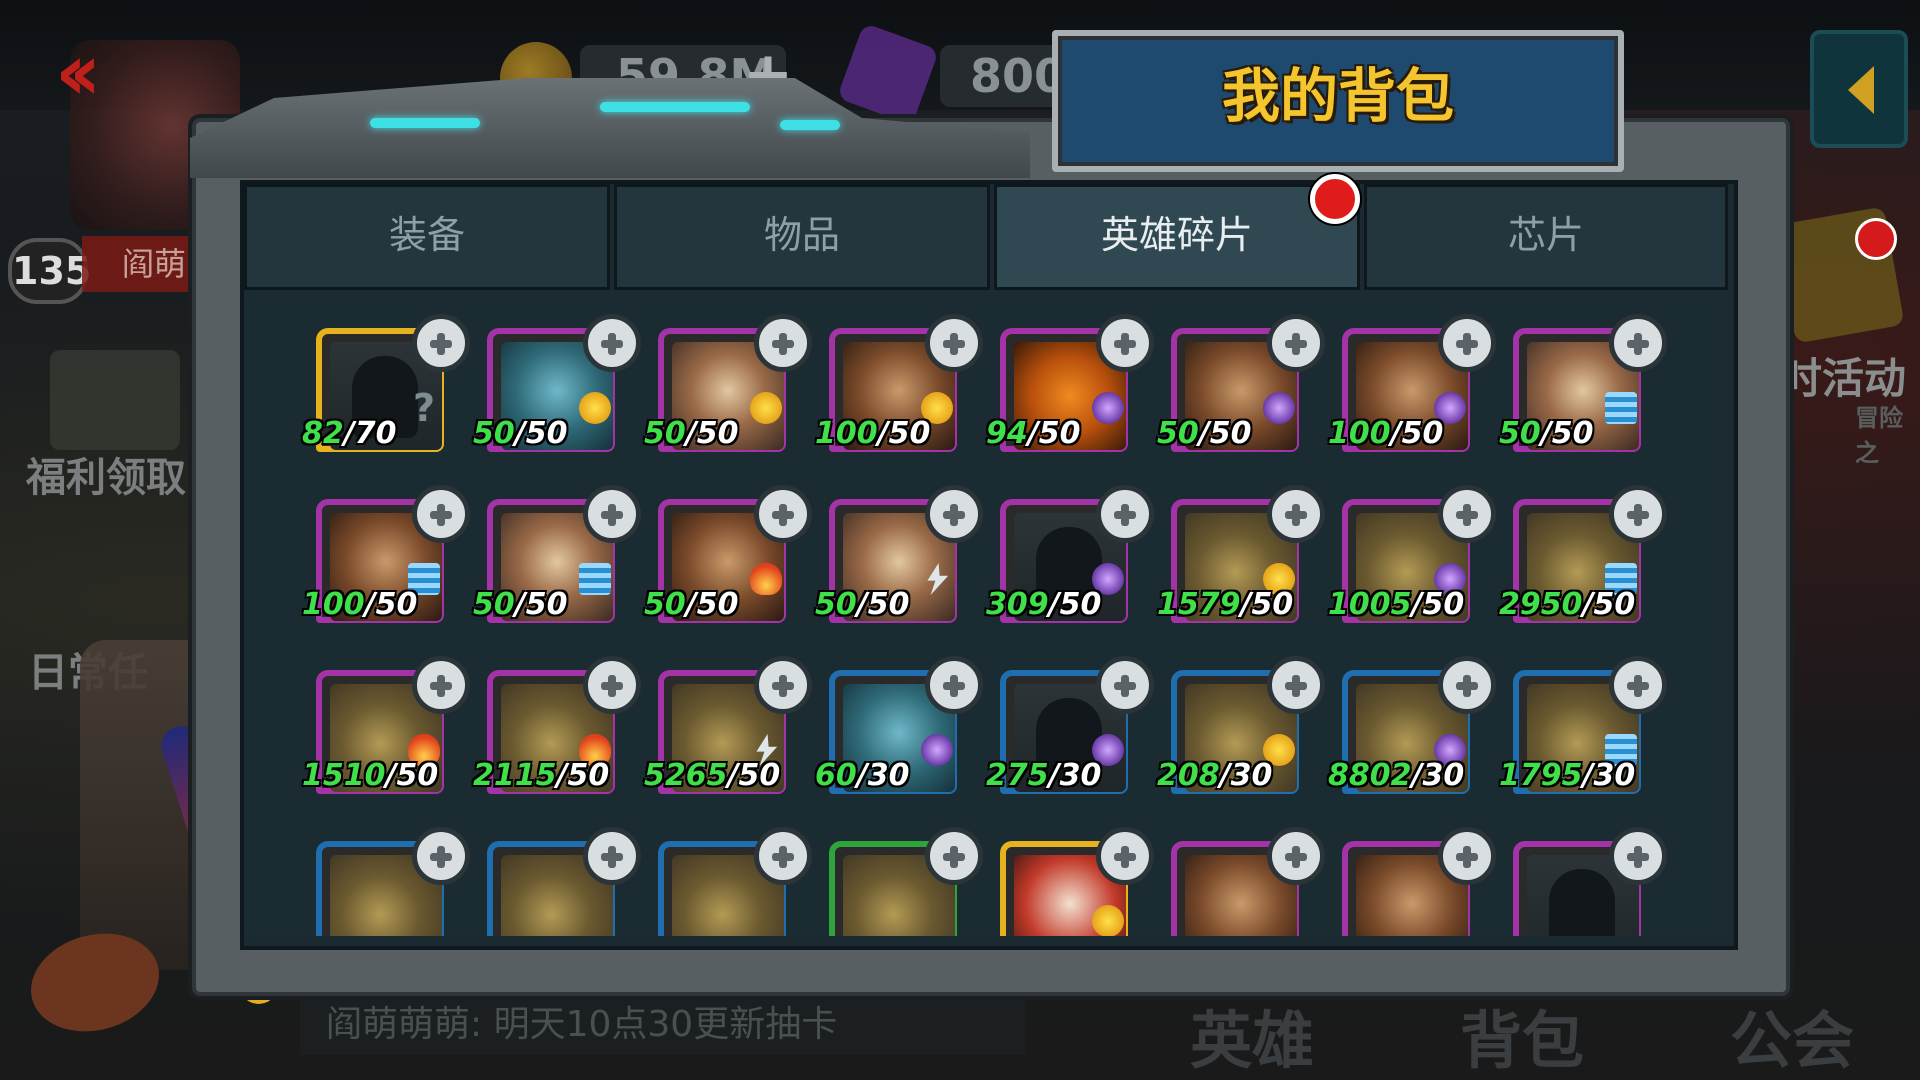 The image size is (1920, 1080). Describe the element at coordinates (1241, 727) in the screenshot. I see `hero-shard-card: 208/30` at that location.